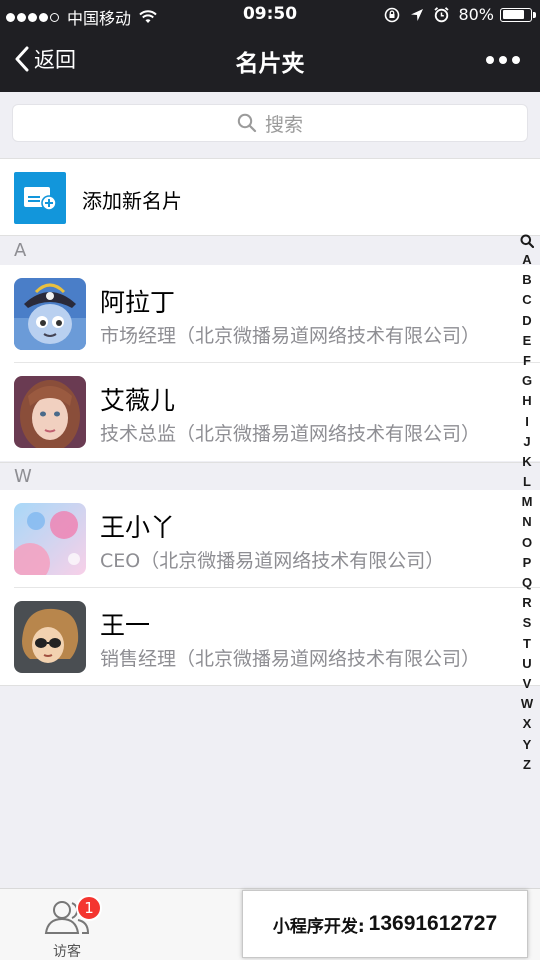 This screenshot has height=960, width=540. What do you see at coordinates (392, 14) in the screenshot?
I see `rotation-lock-icon` at bounding box center [392, 14].